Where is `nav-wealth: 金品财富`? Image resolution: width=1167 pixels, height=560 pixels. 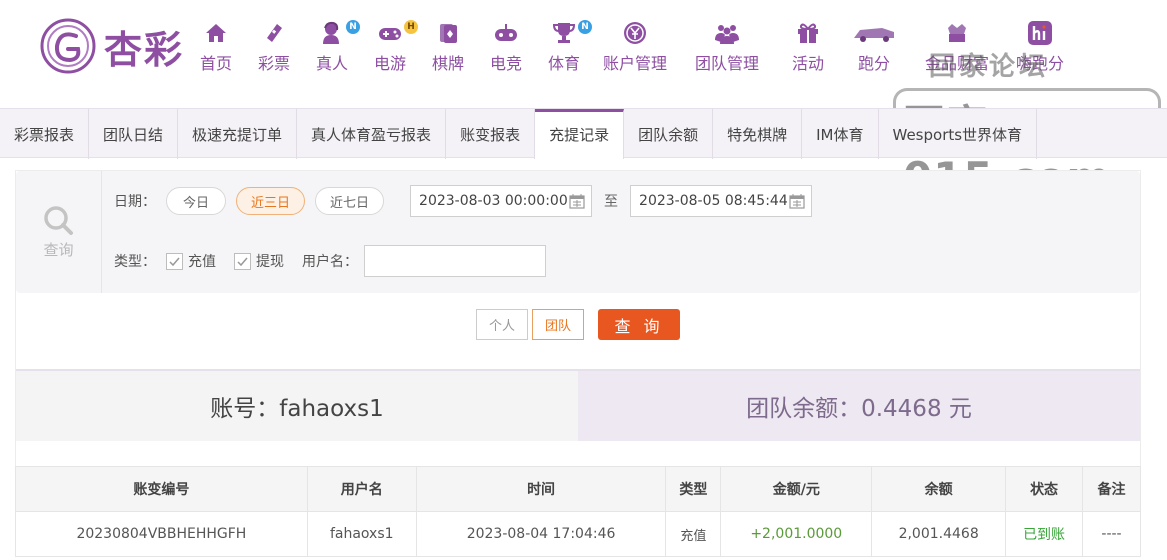 nav-wealth: 金品财富 is located at coordinates (957, 47).